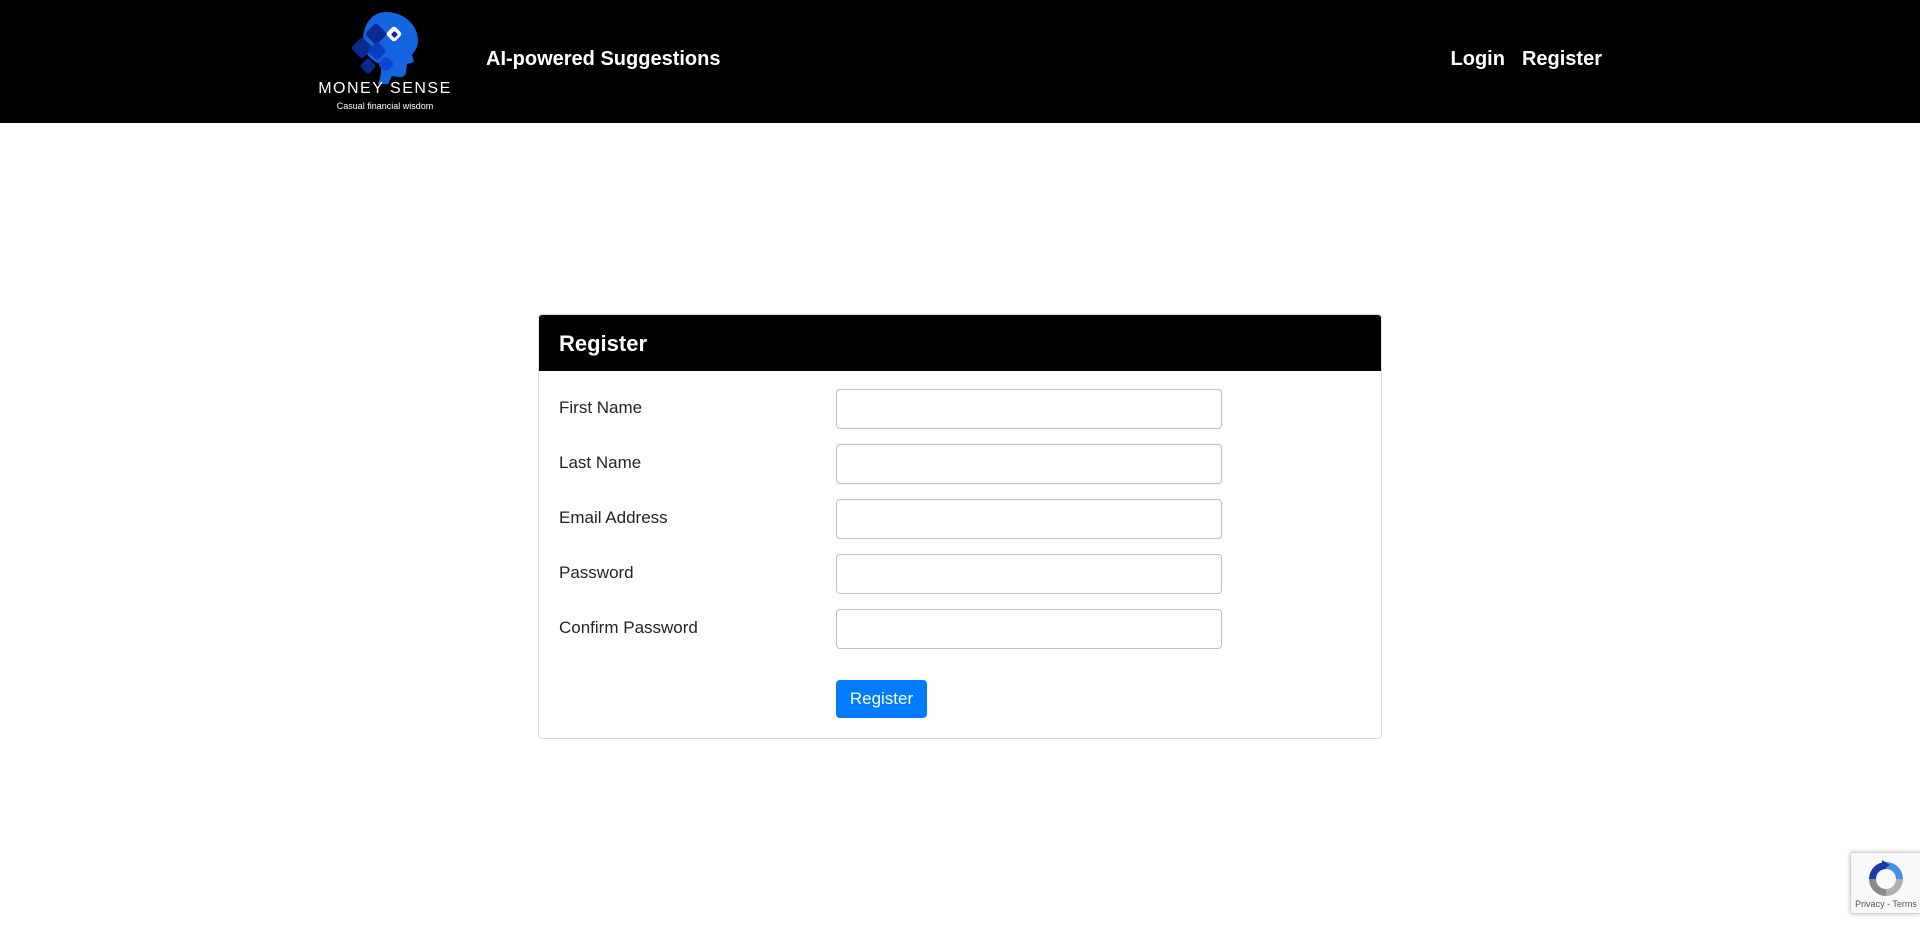 The height and width of the screenshot is (927, 1920). I want to click on nav-register-link: Register, so click(1562, 59).